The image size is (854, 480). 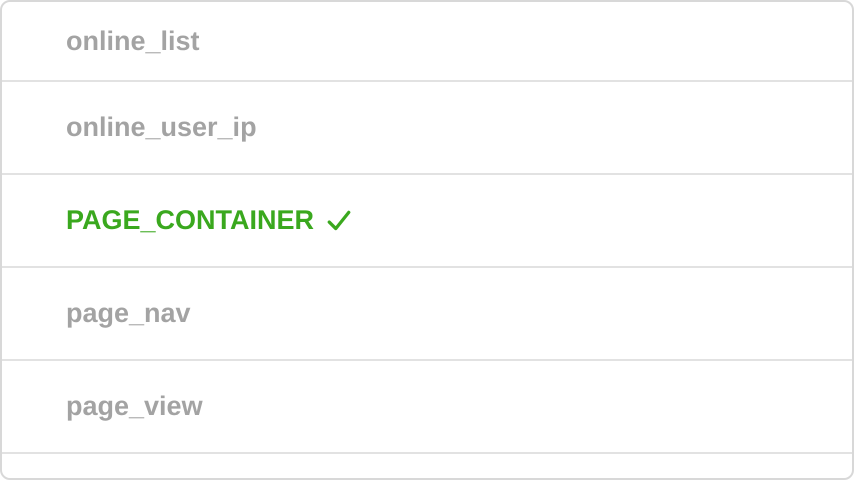 I want to click on template-item: online_user_ip, so click(x=161, y=127).